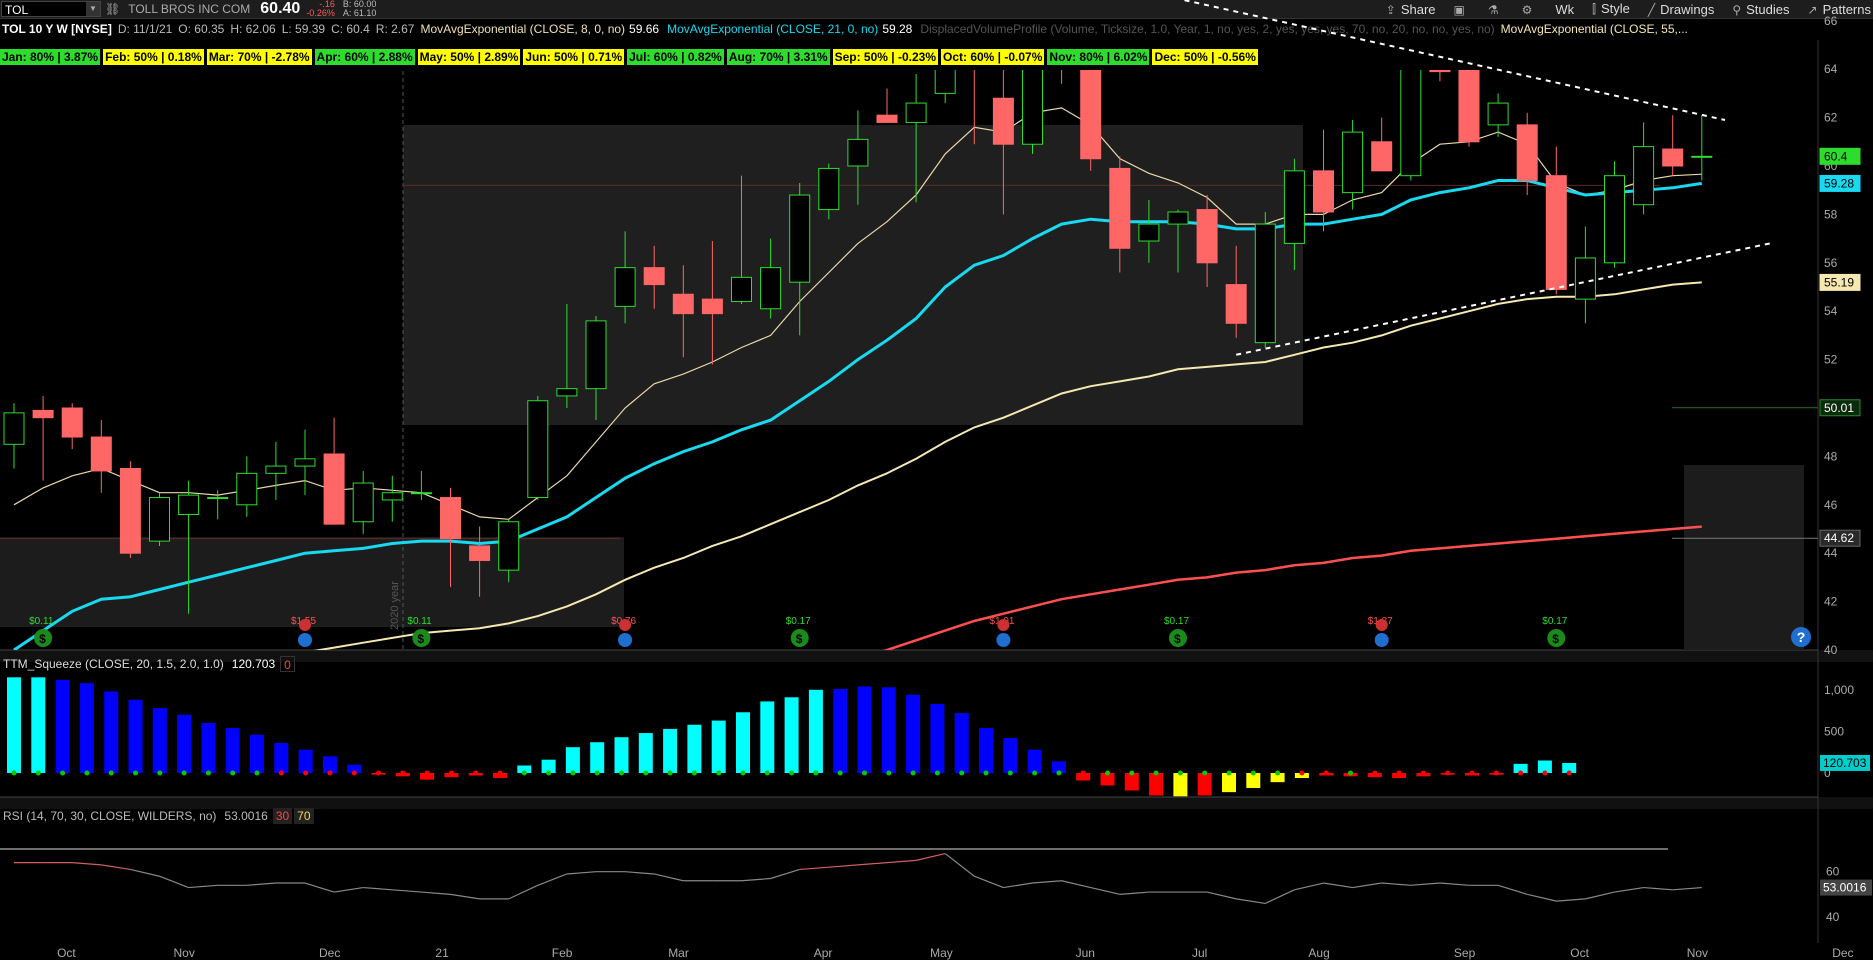  What do you see at coordinates (778, 57) in the screenshot?
I see `seasonality-chip-7: Aug: 70% | 3.31%` at bounding box center [778, 57].